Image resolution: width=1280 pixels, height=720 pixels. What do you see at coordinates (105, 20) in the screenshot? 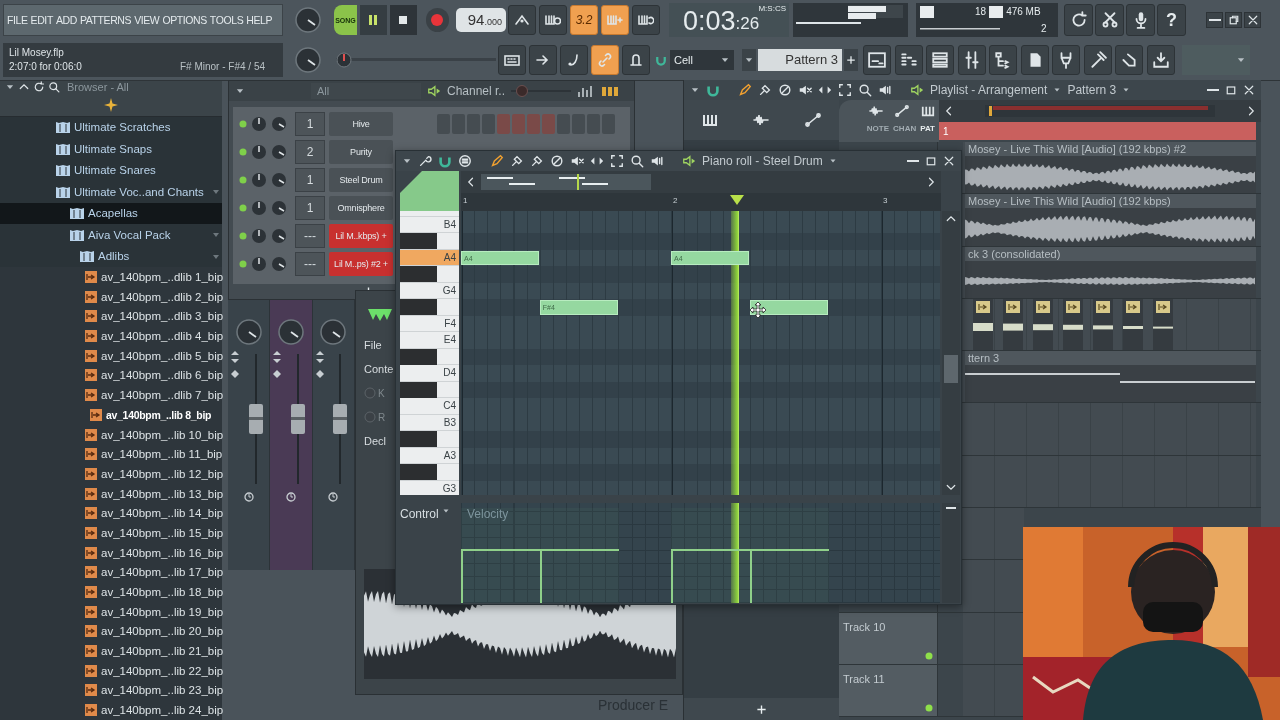
I see `menu-item: PATTERNS` at bounding box center [105, 20].